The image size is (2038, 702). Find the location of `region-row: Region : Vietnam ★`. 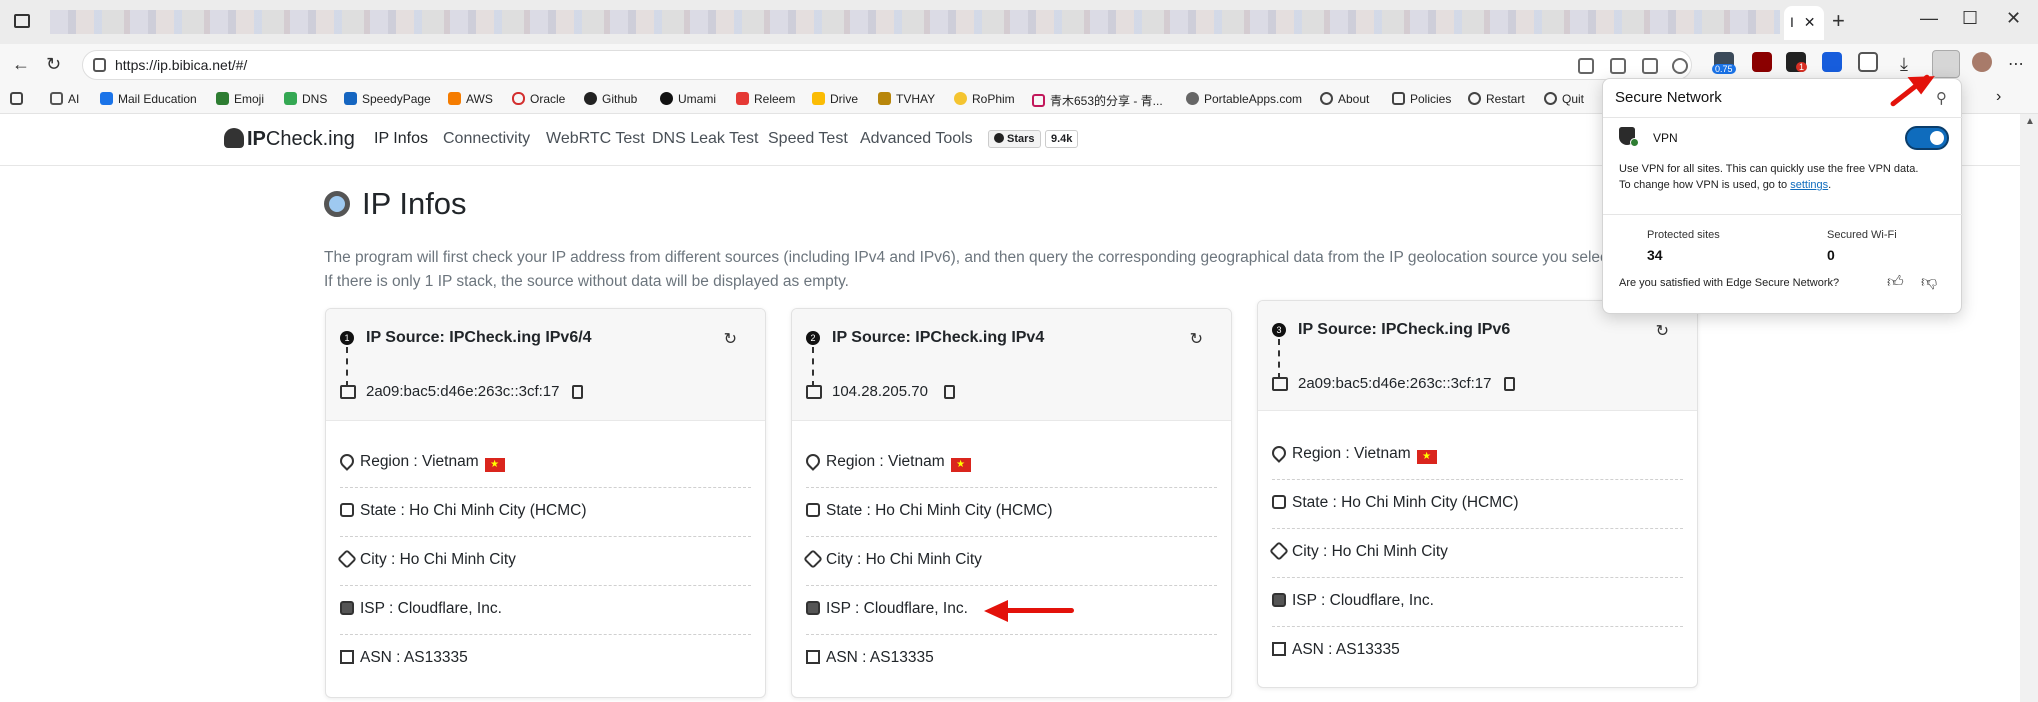

region-row: Region : Vietnam ★ is located at coordinates (544, 463).